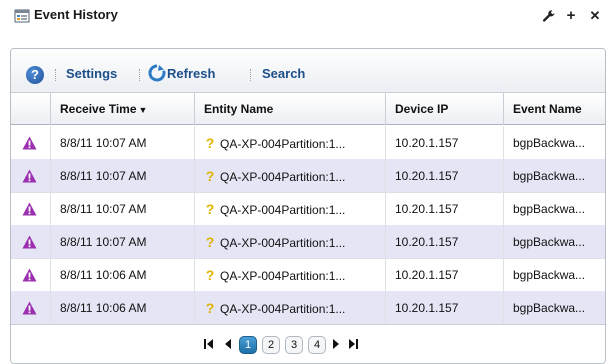  I want to click on severity-column-header, so click(31, 109).